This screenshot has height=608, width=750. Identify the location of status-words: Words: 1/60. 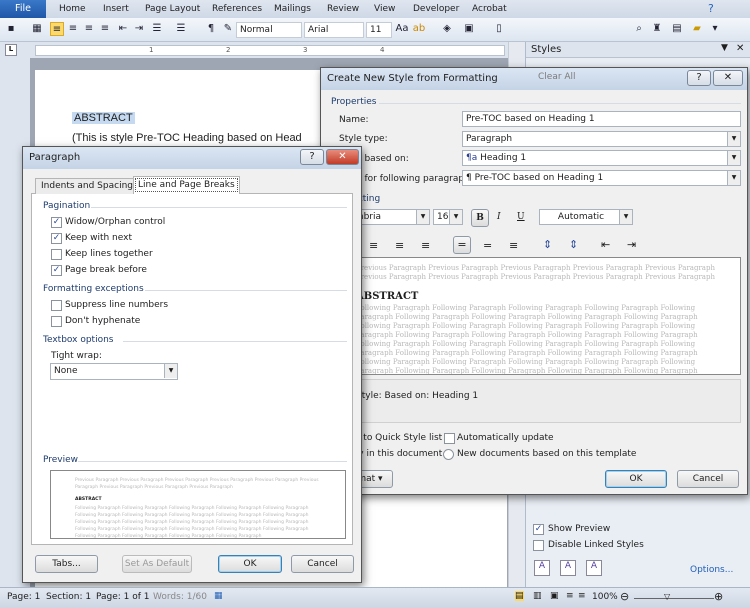
(180, 597).